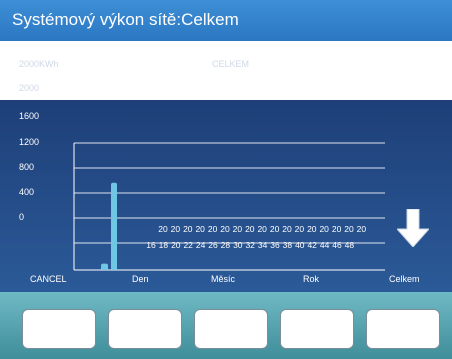  I want to click on x-tick-label: 32, so click(250, 245).